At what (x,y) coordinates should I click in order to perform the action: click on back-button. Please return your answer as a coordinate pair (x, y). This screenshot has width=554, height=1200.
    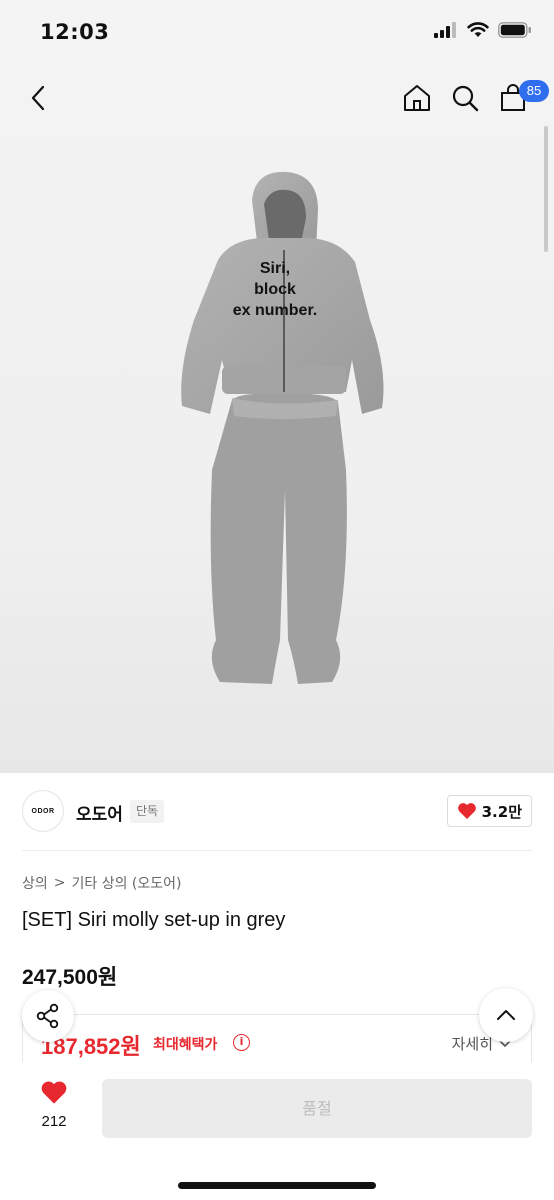
    Looking at the image, I should click on (38, 98).